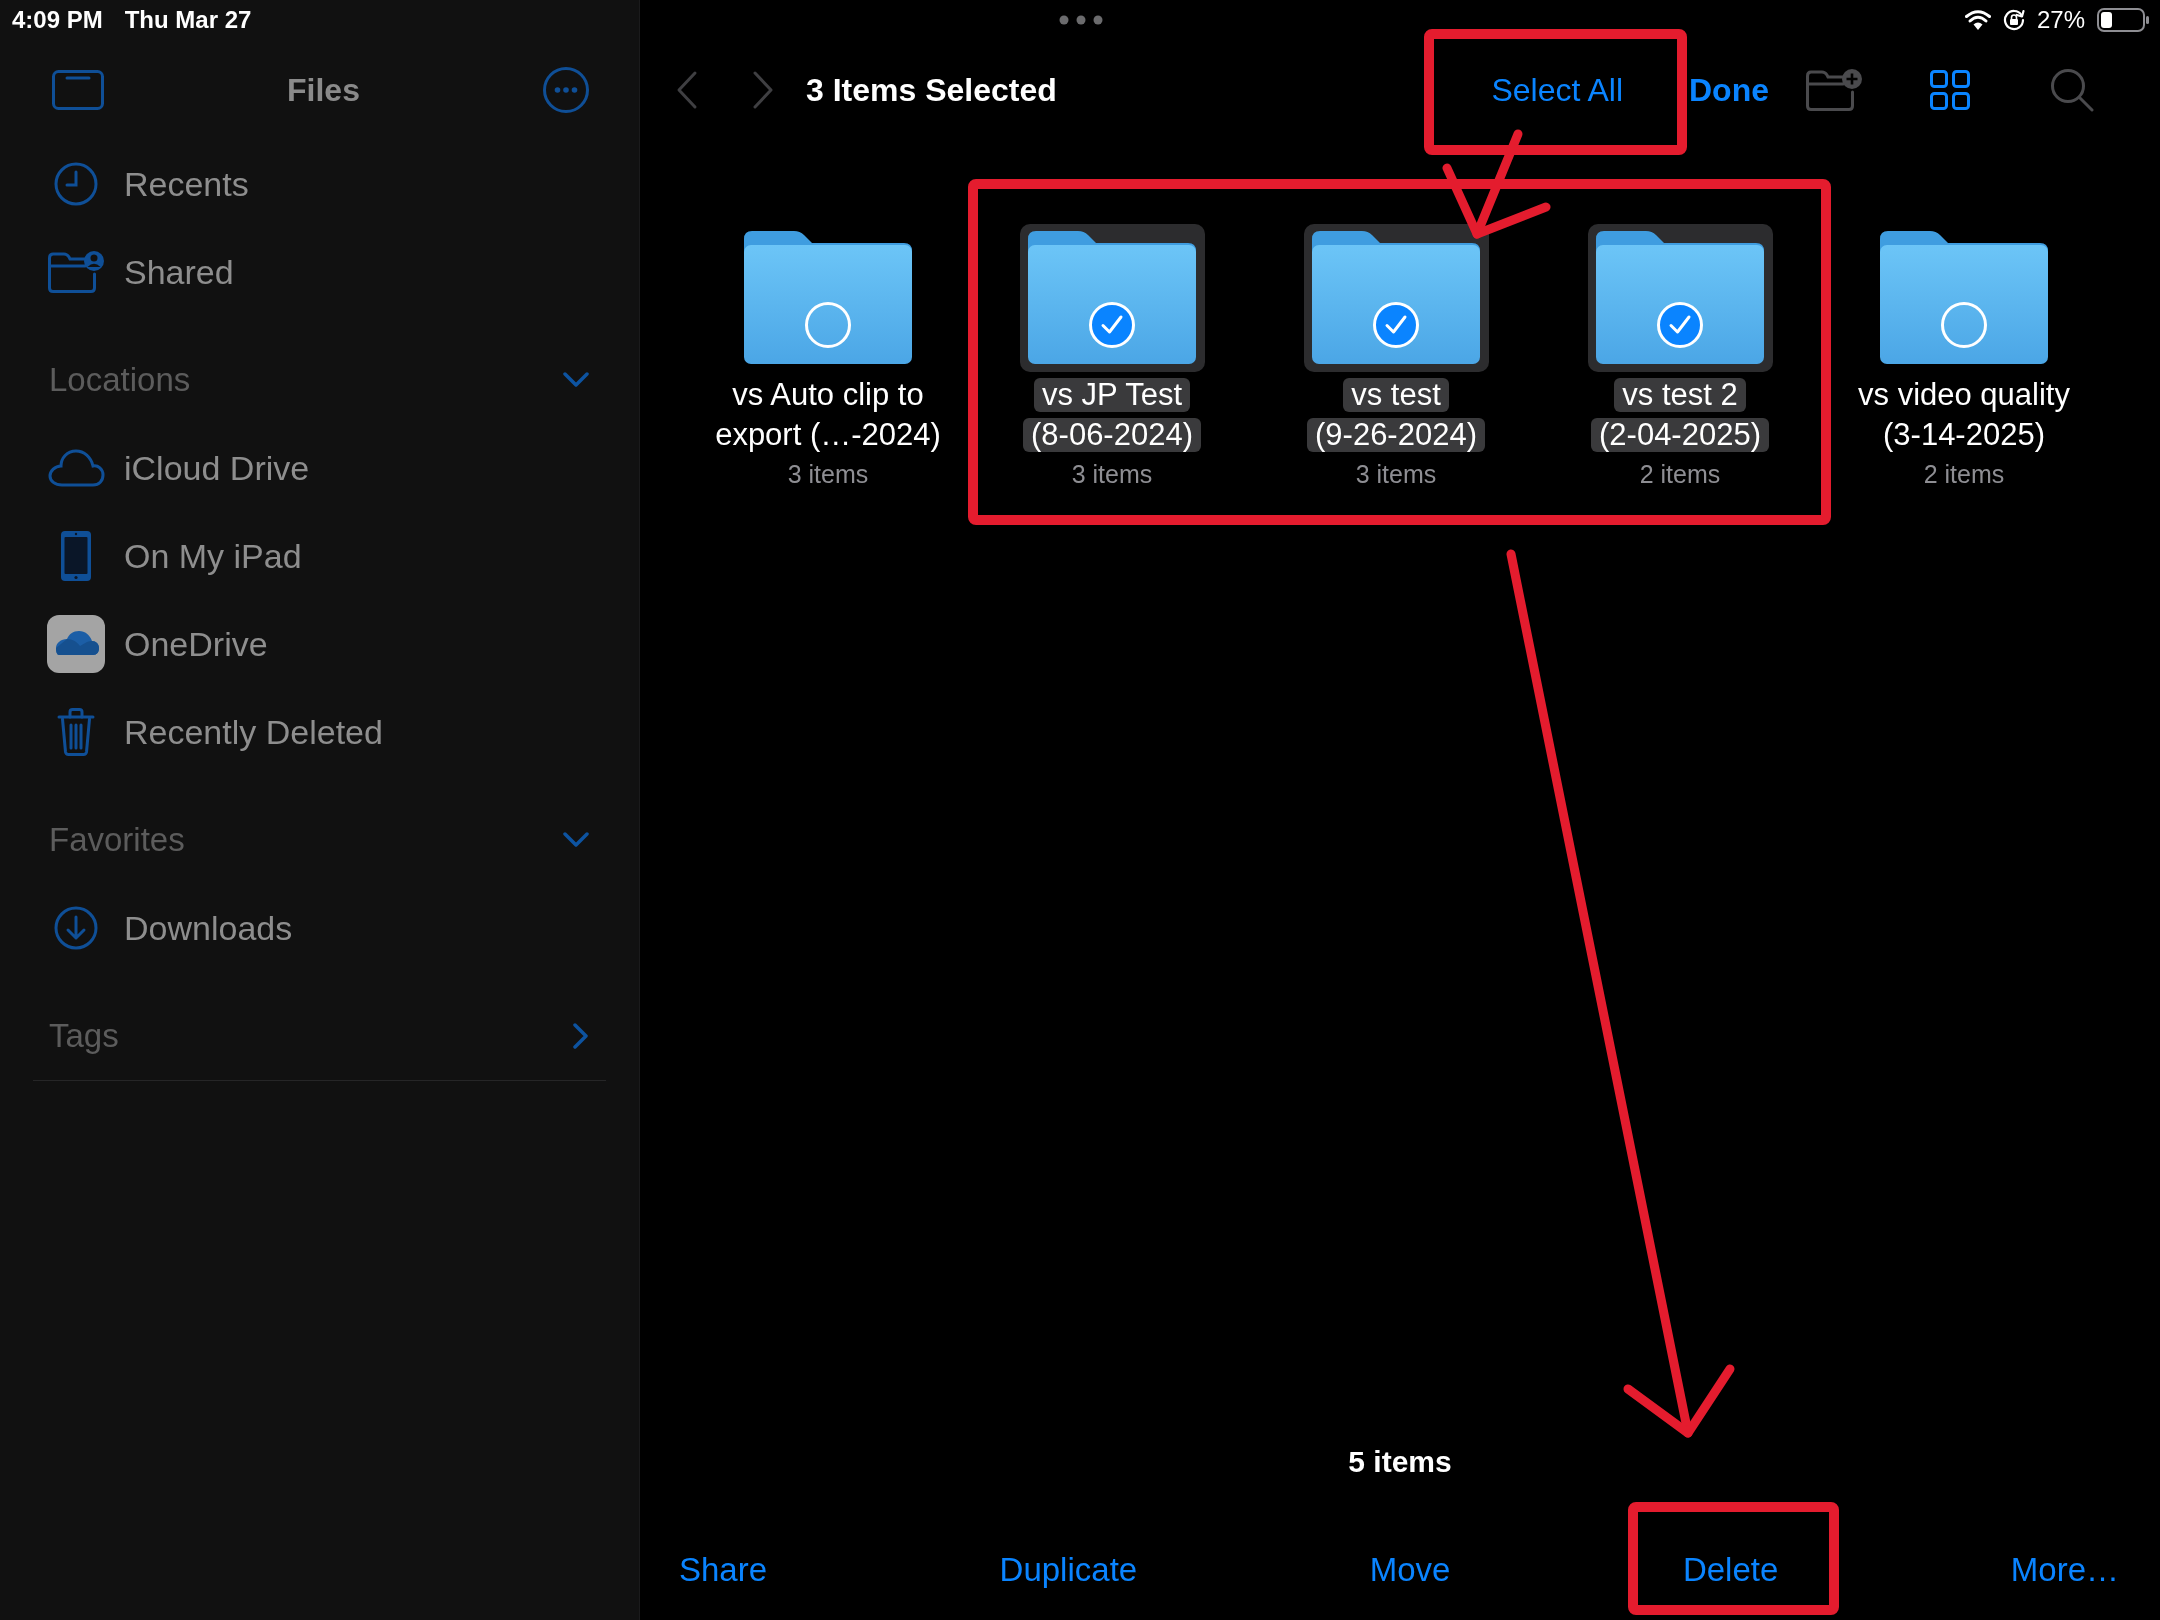 The width and height of the screenshot is (2160, 1620). I want to click on tablet-icon, so click(76, 556).